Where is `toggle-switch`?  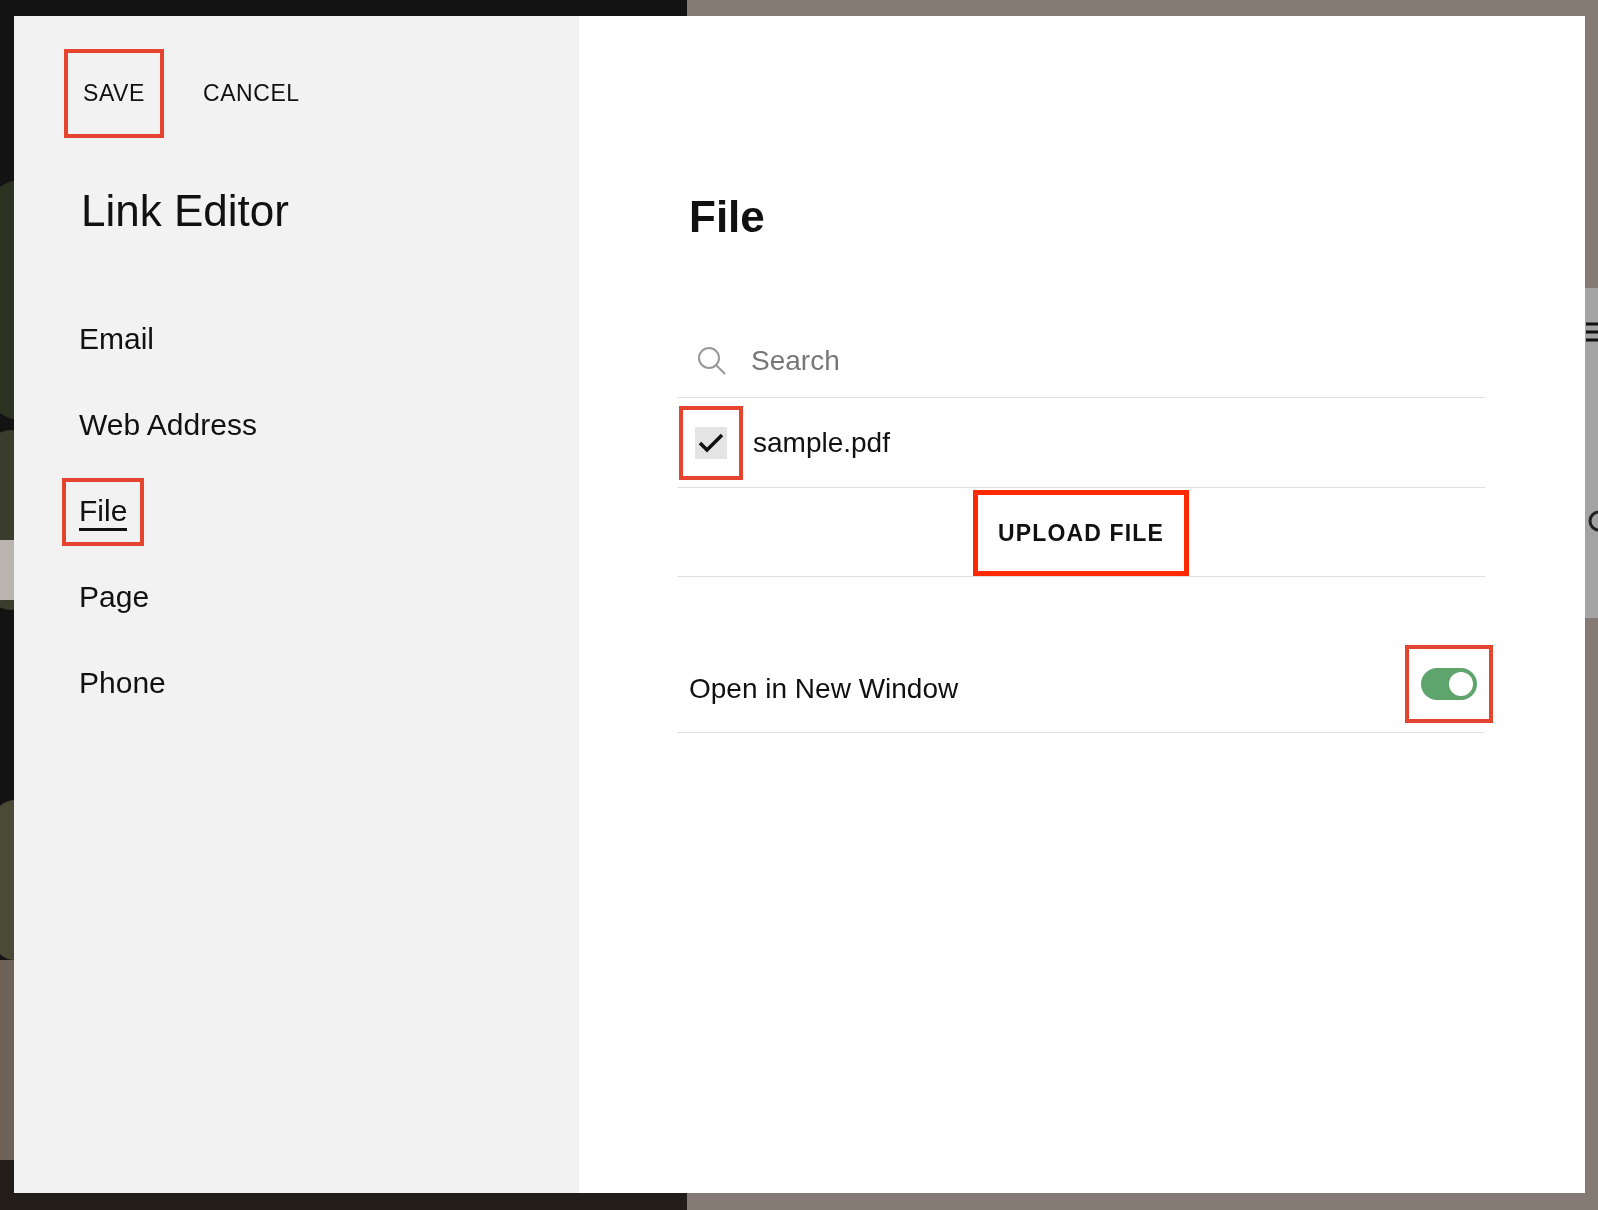
toggle-switch is located at coordinates (1449, 683).